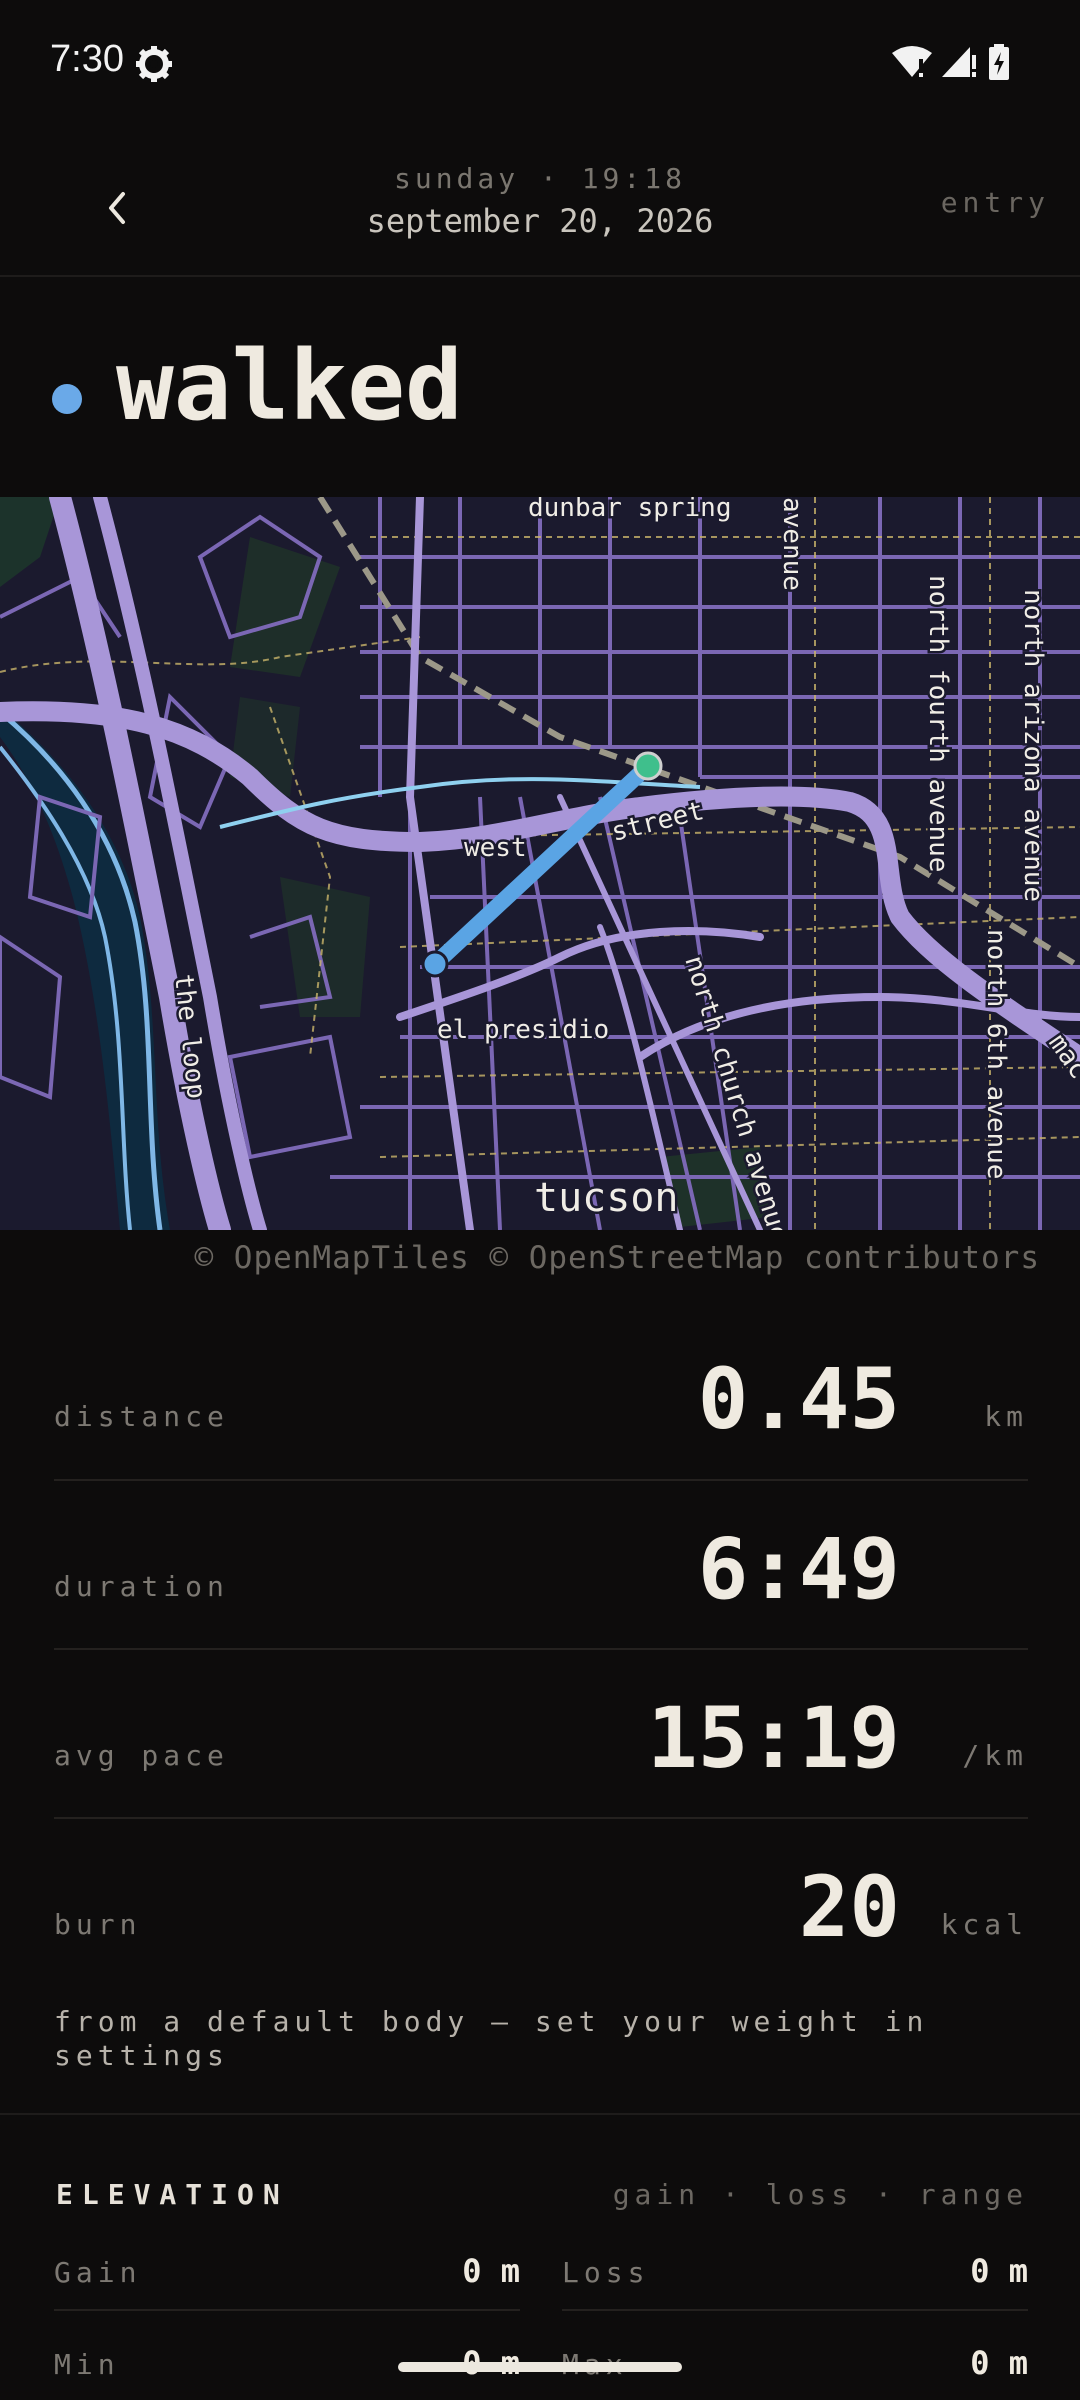 The image size is (1080, 2400). What do you see at coordinates (289, 386) in the screenshot?
I see `activity-title: walked` at bounding box center [289, 386].